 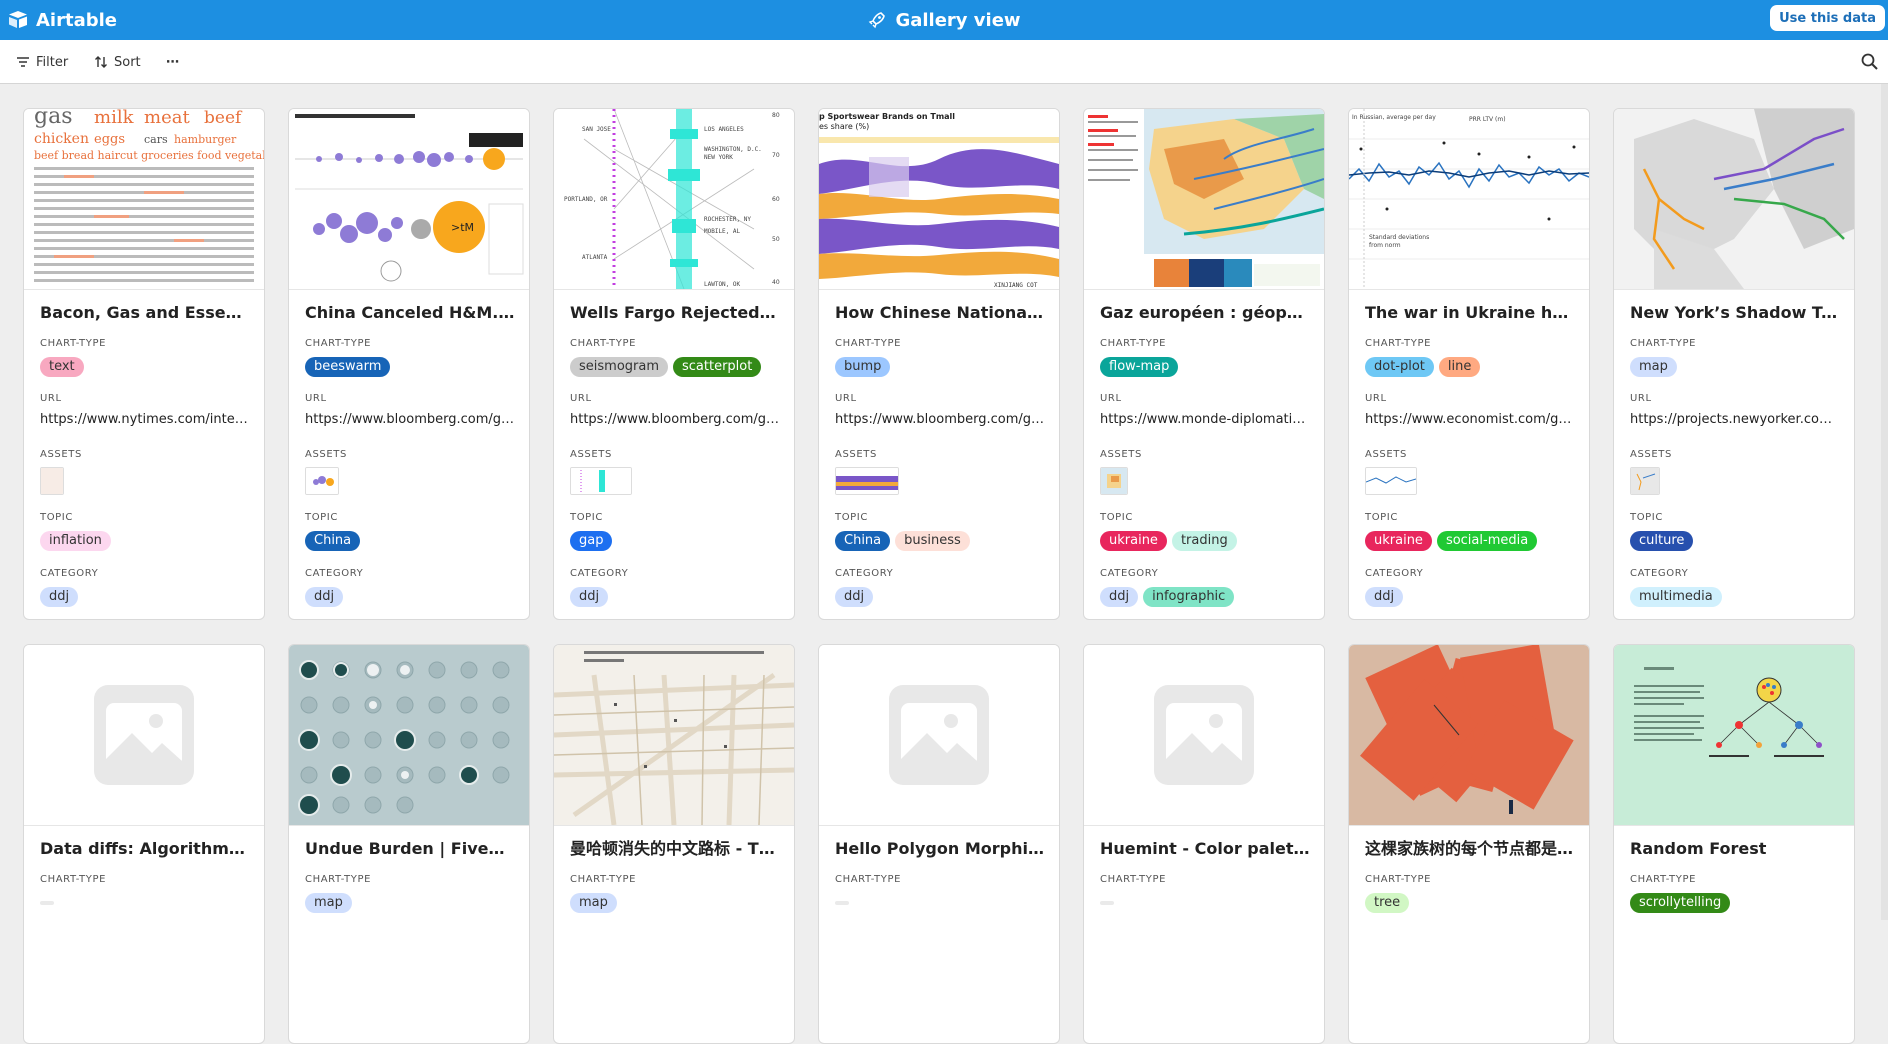 I want to click on chart-type-tags: tree, so click(x=1387, y=904).